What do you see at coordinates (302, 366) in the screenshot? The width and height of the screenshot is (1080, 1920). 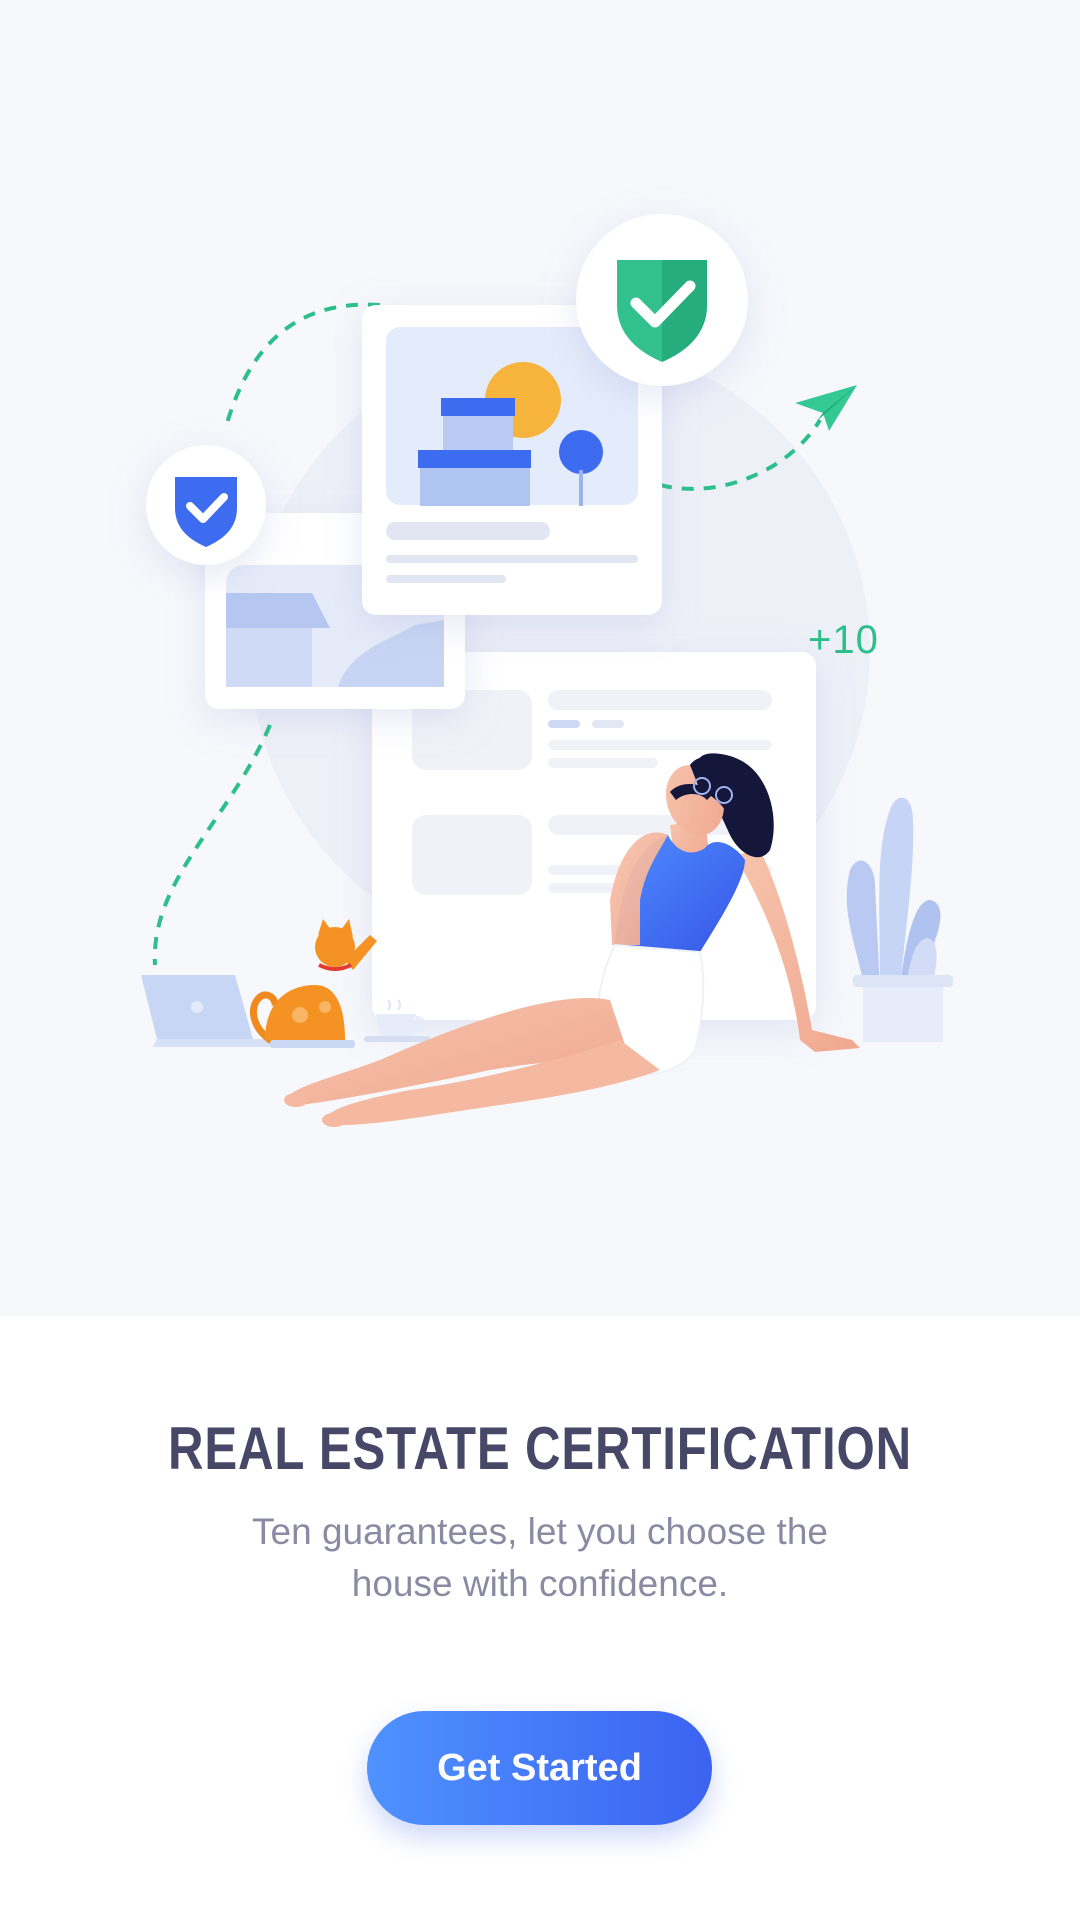 I see `dashed-path-top` at bounding box center [302, 366].